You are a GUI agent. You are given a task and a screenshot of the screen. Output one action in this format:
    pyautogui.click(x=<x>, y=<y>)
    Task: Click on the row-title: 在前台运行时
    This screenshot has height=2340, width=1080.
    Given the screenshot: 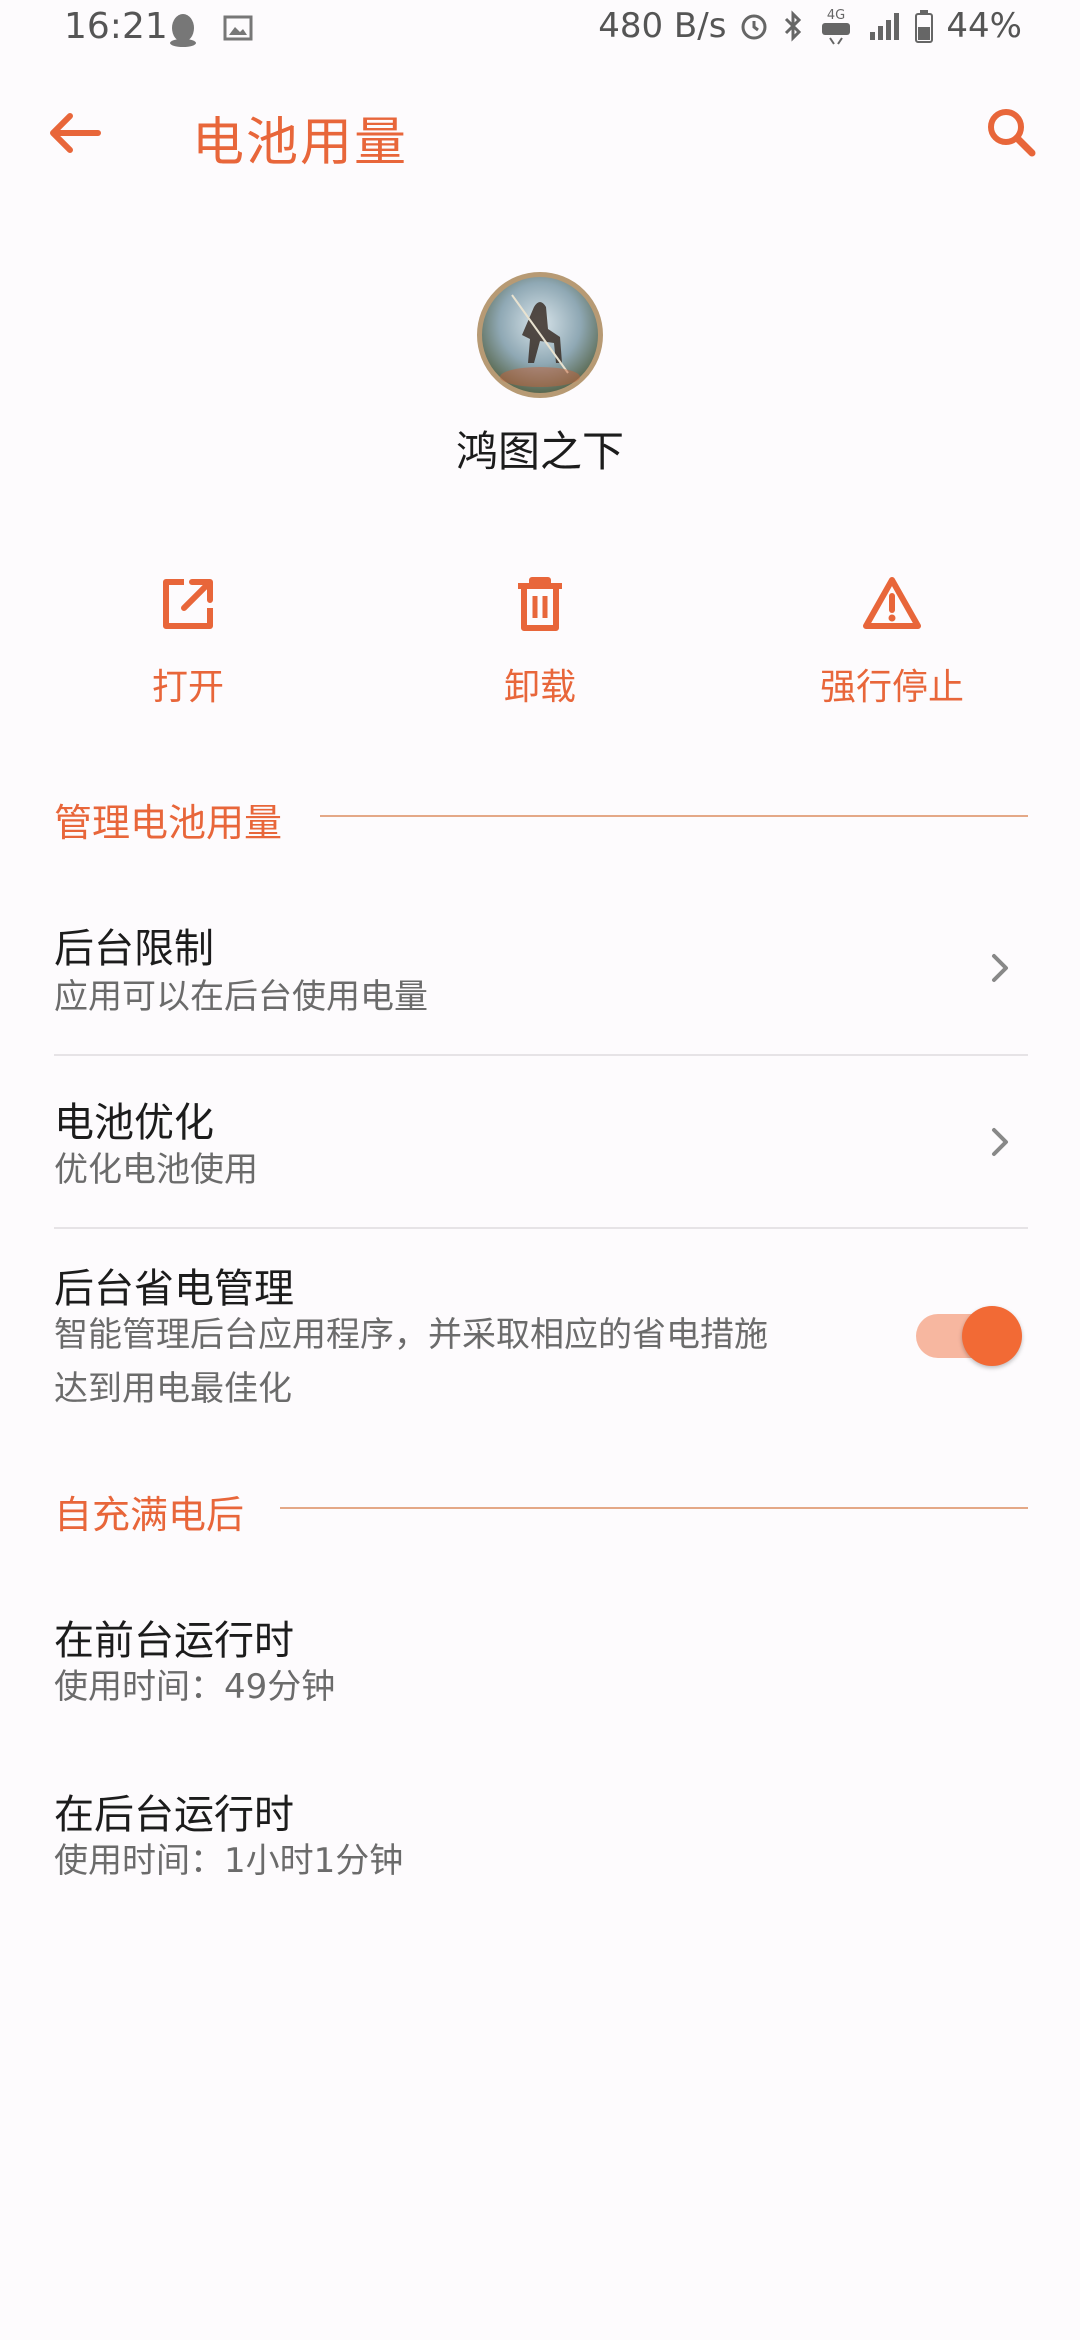 What is the action you would take?
    pyautogui.click(x=174, y=1641)
    